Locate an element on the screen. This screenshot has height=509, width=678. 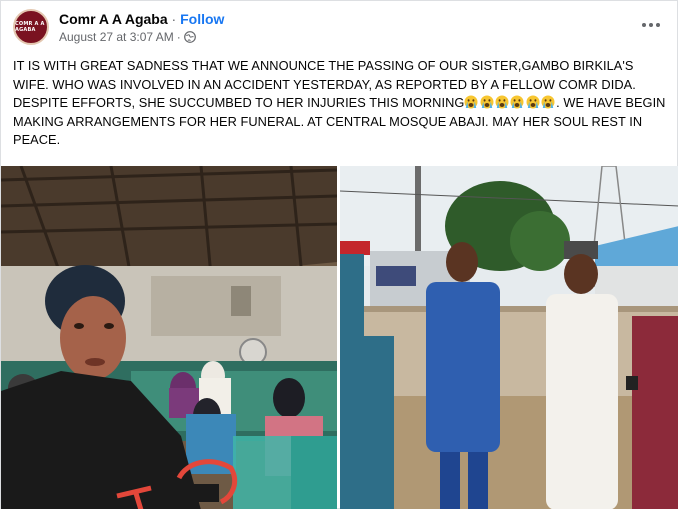
post-meta: August 27 at 3:07 AM · is located at coordinates (127, 37).